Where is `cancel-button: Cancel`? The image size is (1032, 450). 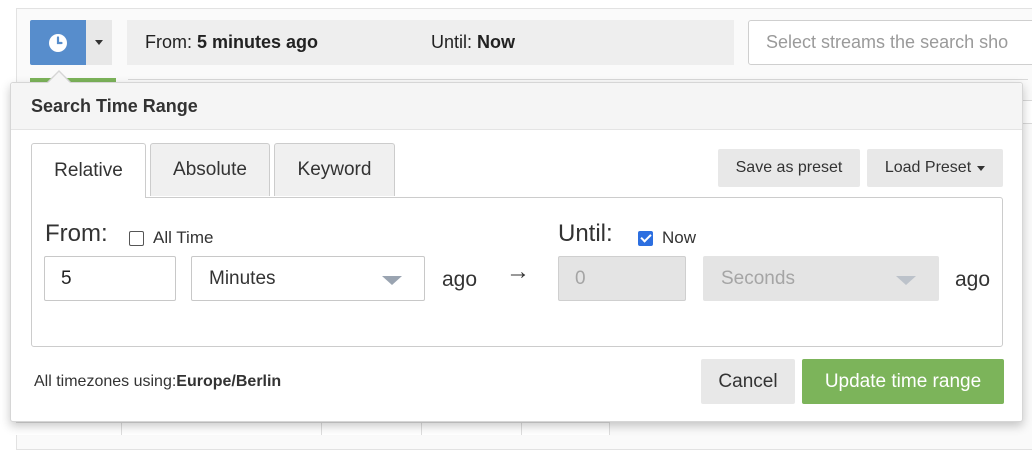 cancel-button: Cancel is located at coordinates (748, 381).